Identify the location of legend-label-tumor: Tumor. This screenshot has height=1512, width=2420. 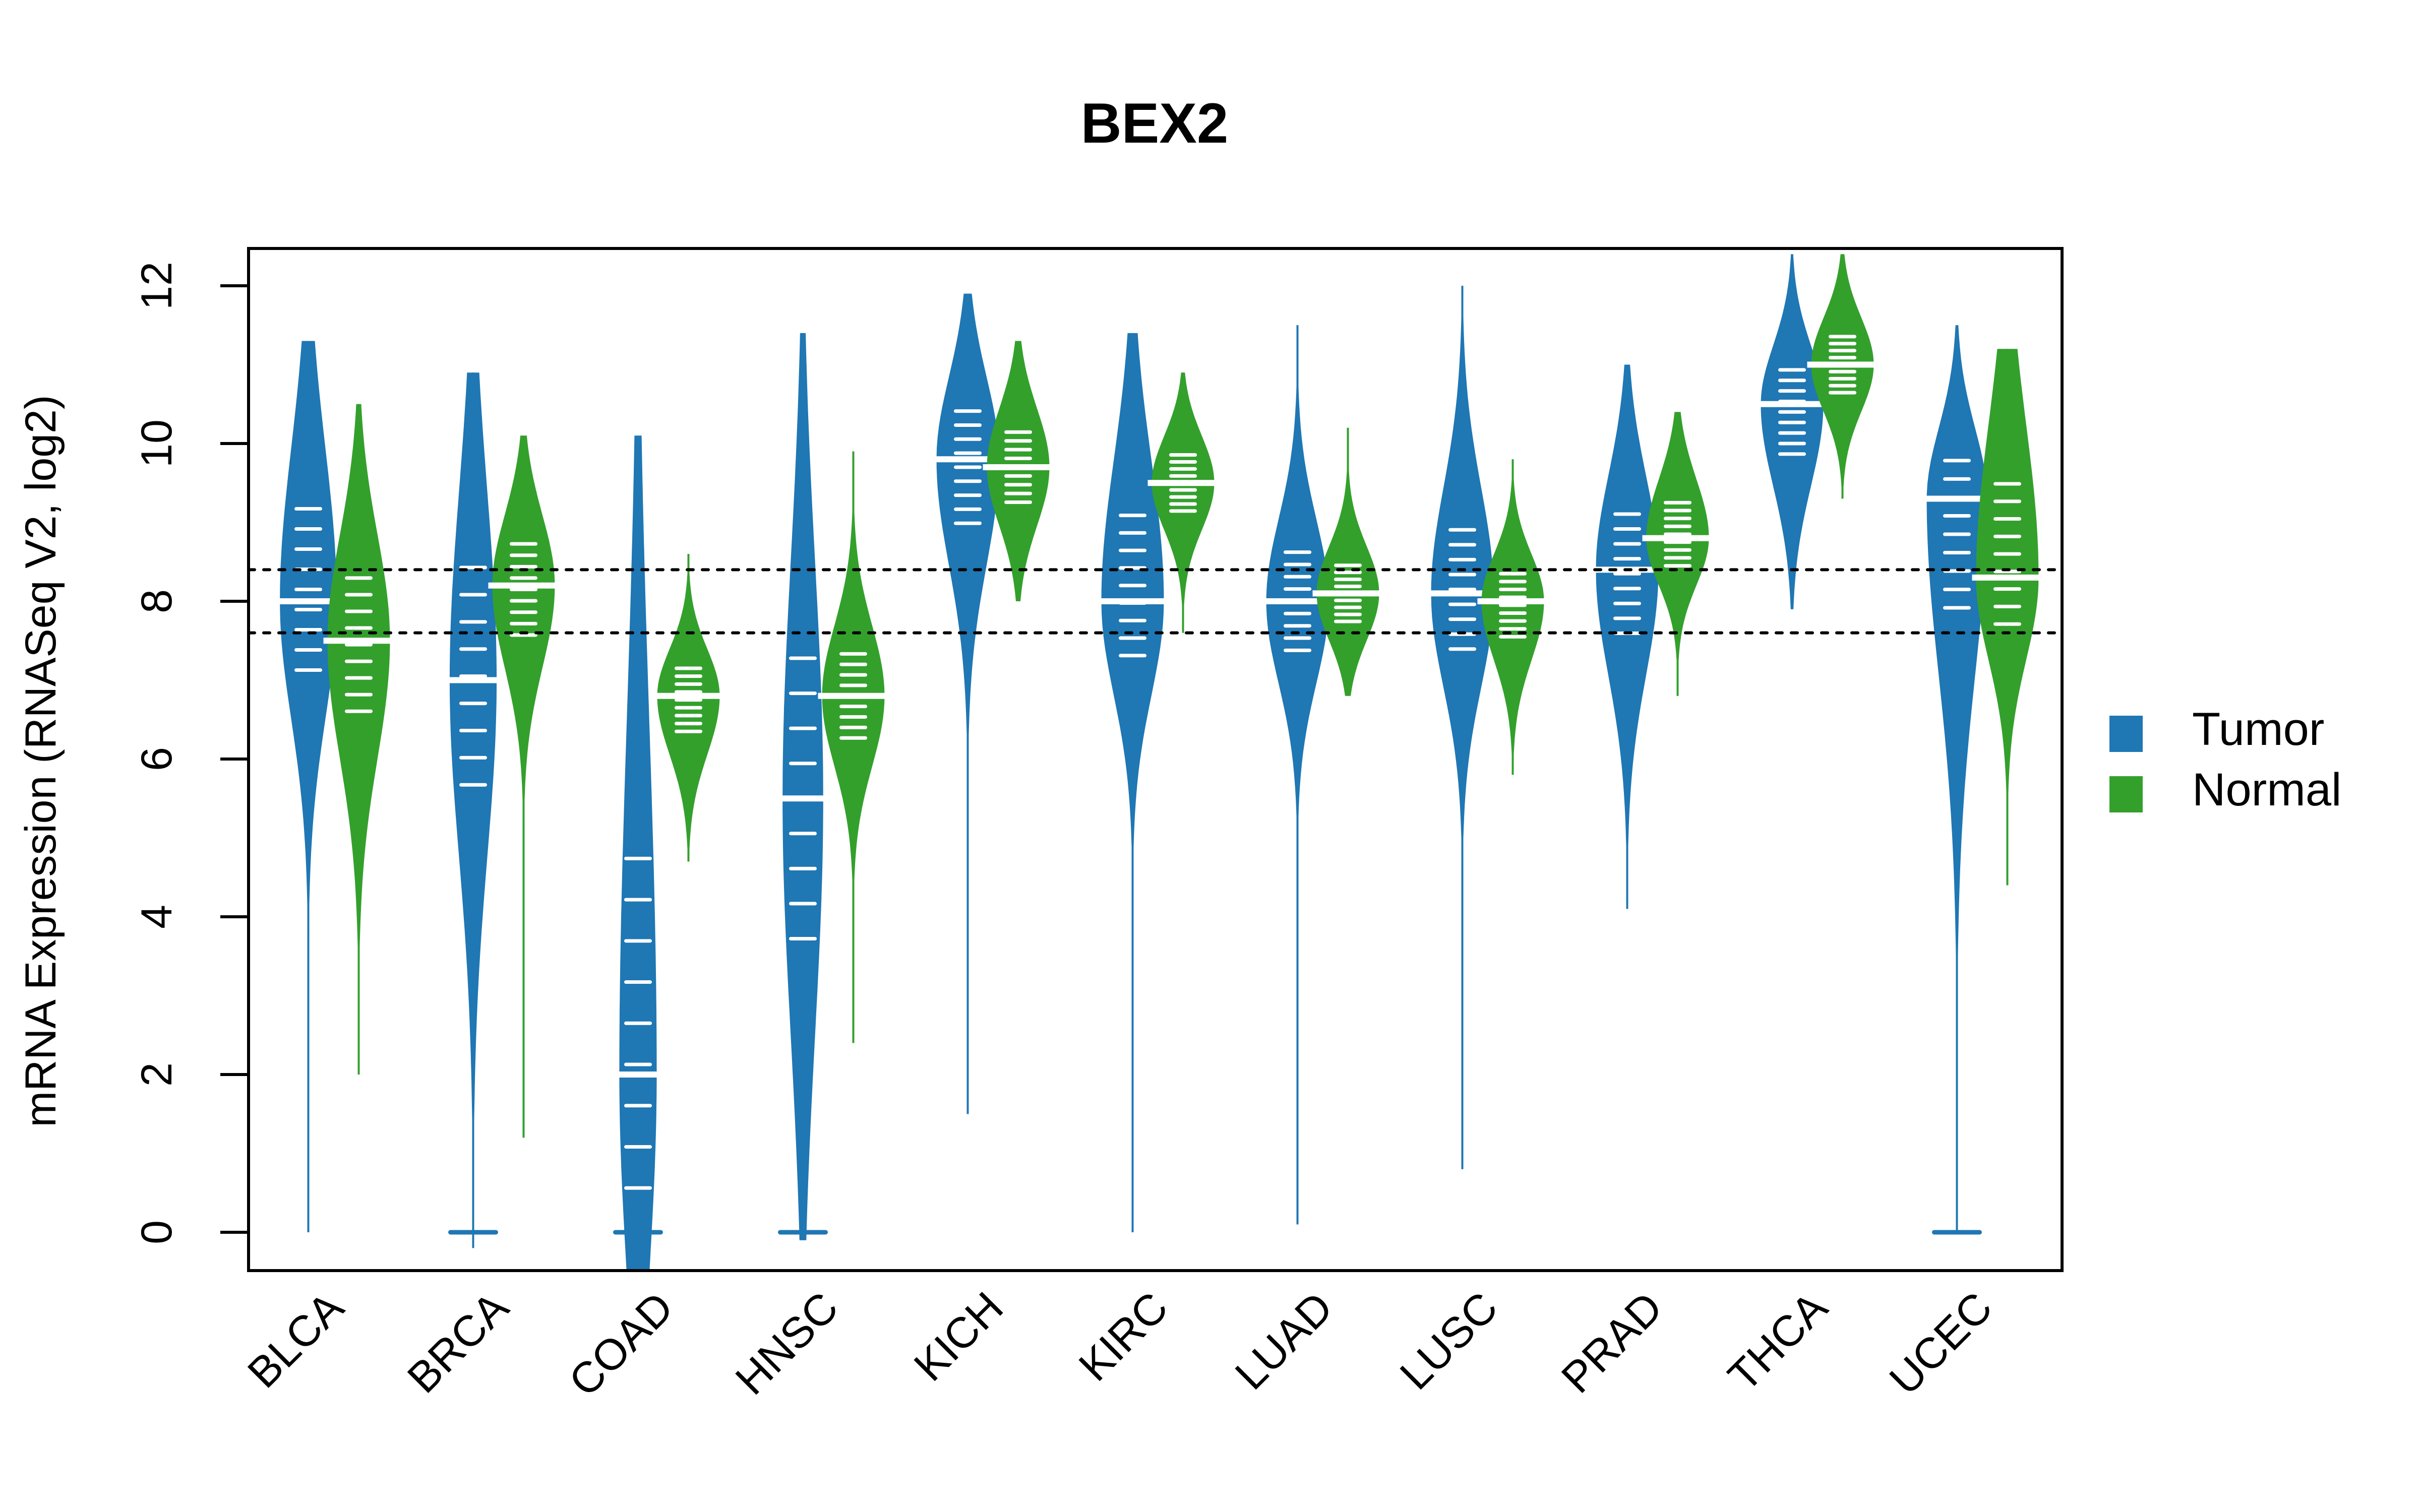
(2258, 729).